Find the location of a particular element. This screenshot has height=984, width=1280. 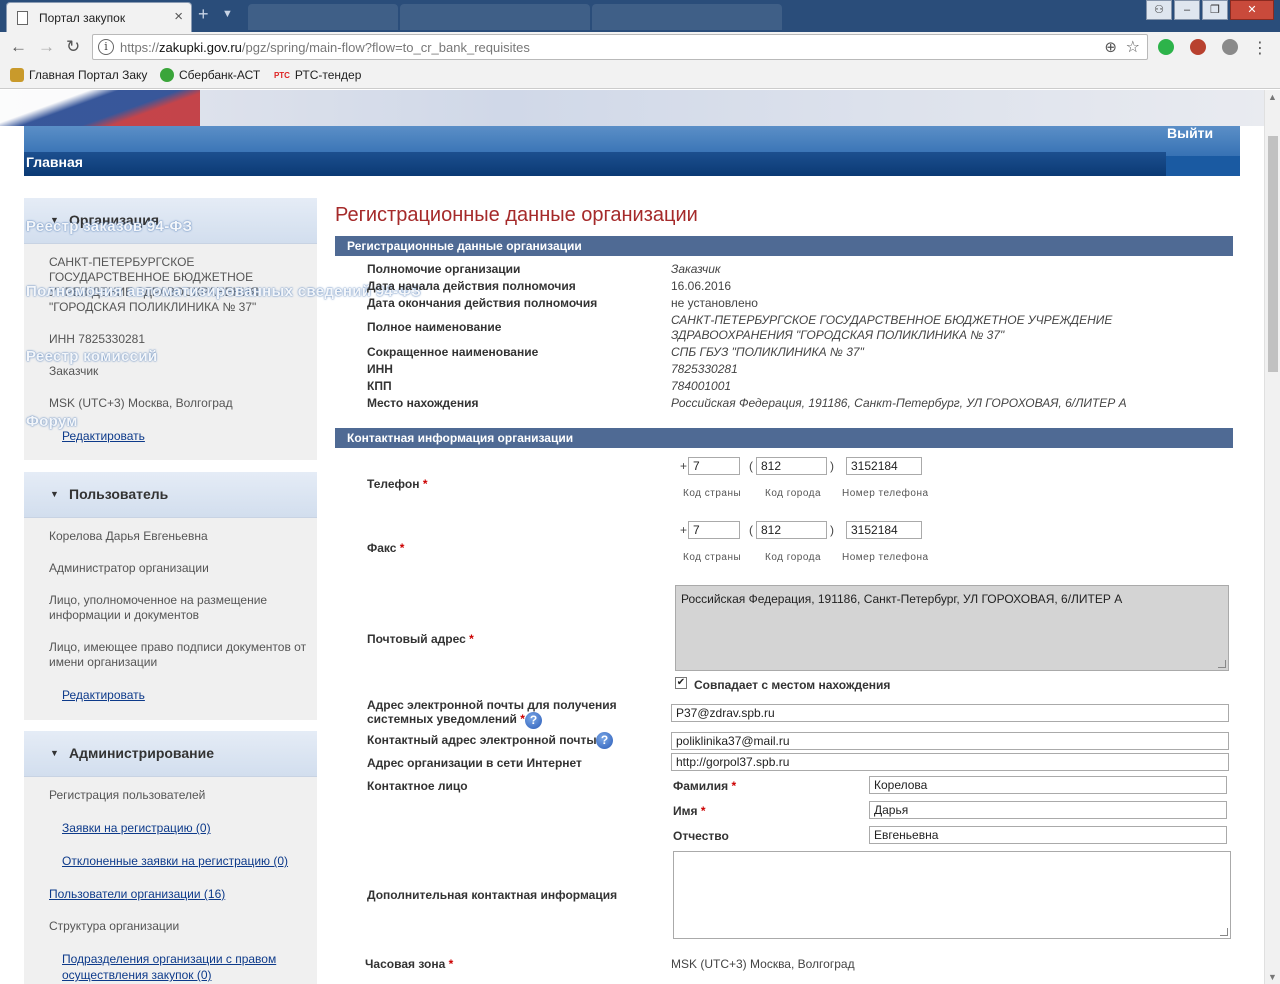

minimize-icon: – is located at coordinates (1187, 10).